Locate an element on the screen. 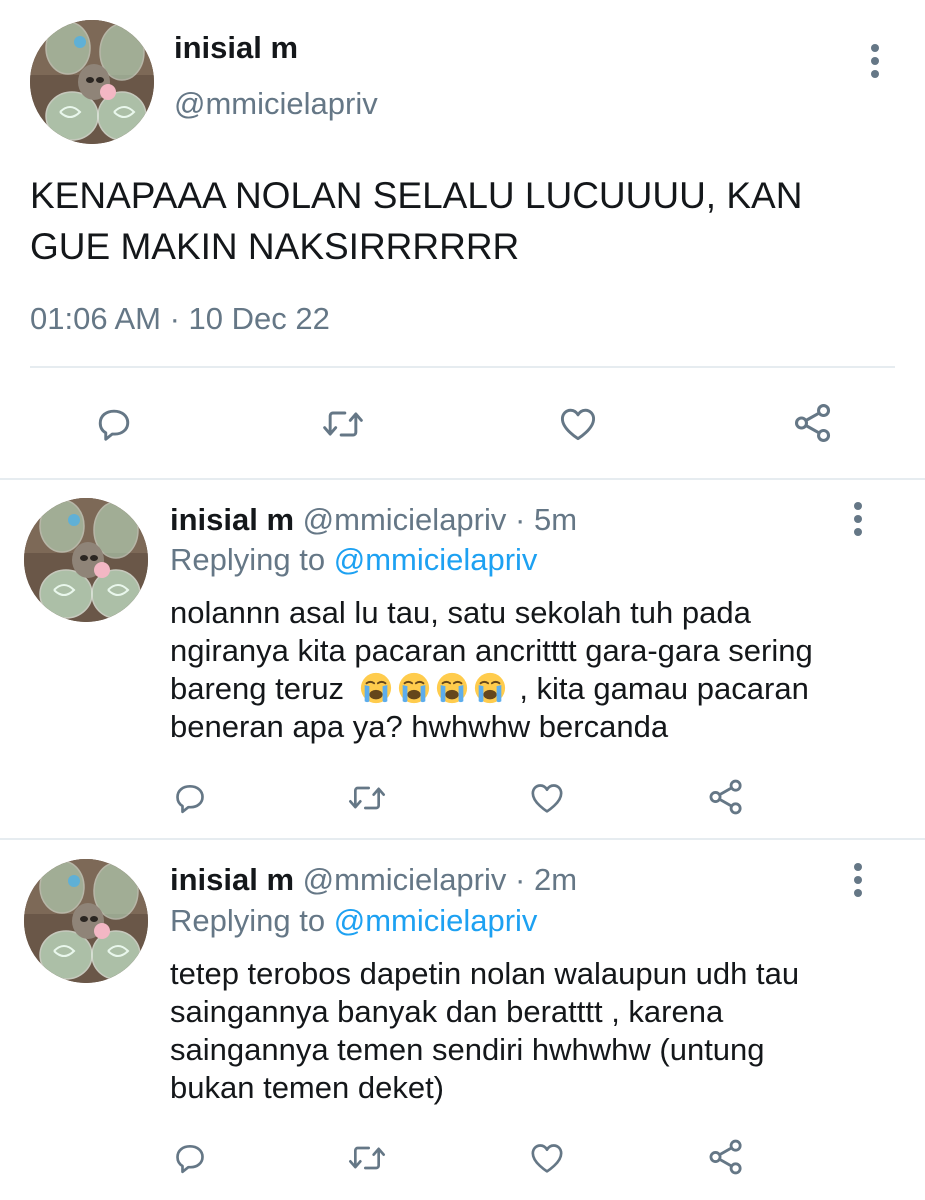  separator-line is located at coordinates (462, 367).